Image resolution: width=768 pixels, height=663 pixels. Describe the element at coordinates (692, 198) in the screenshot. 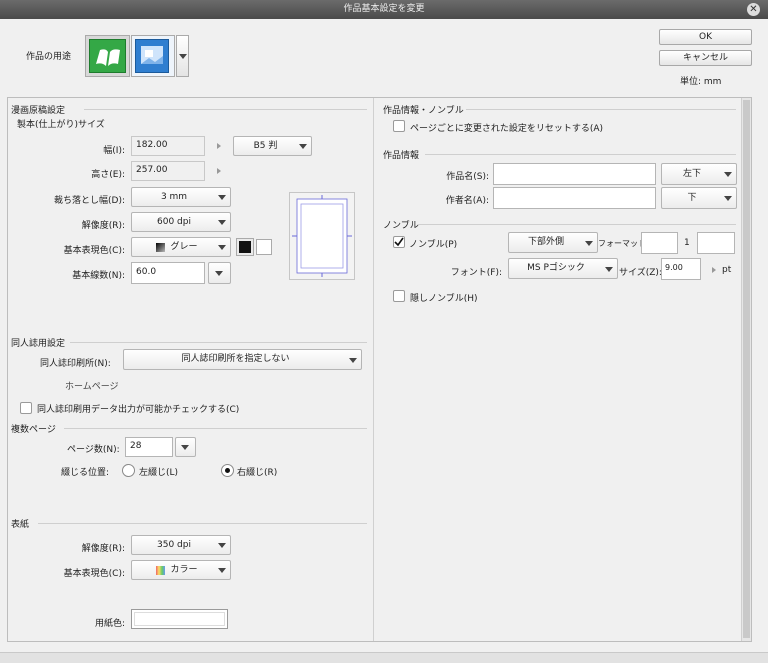

I see `author-position-value: 下` at that location.